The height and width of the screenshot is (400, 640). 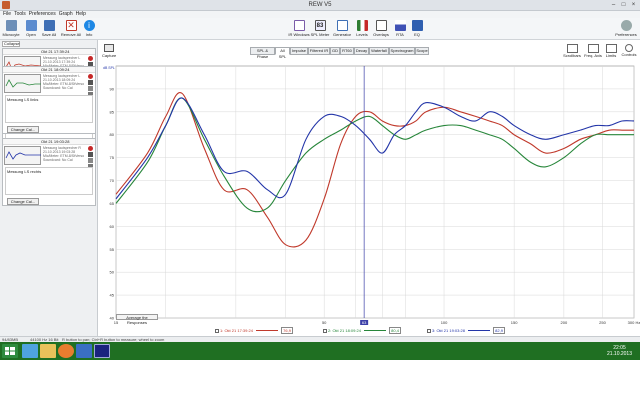 What do you see at coordinates (444, 322) in the screenshot?
I see `x-tick-label: 100` at bounding box center [444, 322].